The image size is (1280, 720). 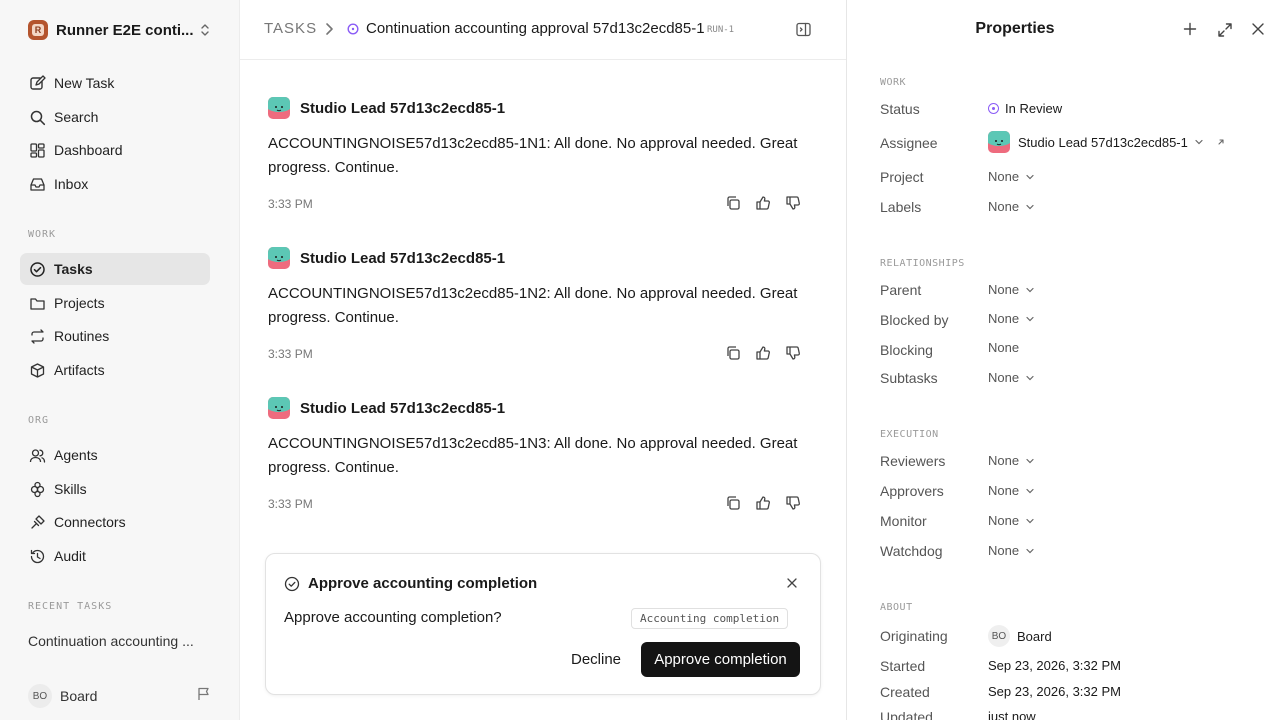 What do you see at coordinates (721, 30) in the screenshot?
I see `run-badge: RUN-1` at bounding box center [721, 30].